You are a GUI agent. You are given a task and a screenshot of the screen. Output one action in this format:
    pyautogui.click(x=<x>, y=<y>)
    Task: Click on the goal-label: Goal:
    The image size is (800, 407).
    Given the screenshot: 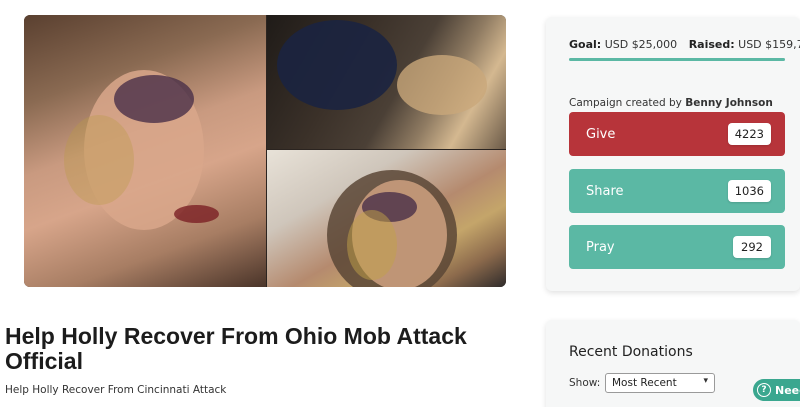 What is the action you would take?
    pyautogui.click(x=585, y=44)
    